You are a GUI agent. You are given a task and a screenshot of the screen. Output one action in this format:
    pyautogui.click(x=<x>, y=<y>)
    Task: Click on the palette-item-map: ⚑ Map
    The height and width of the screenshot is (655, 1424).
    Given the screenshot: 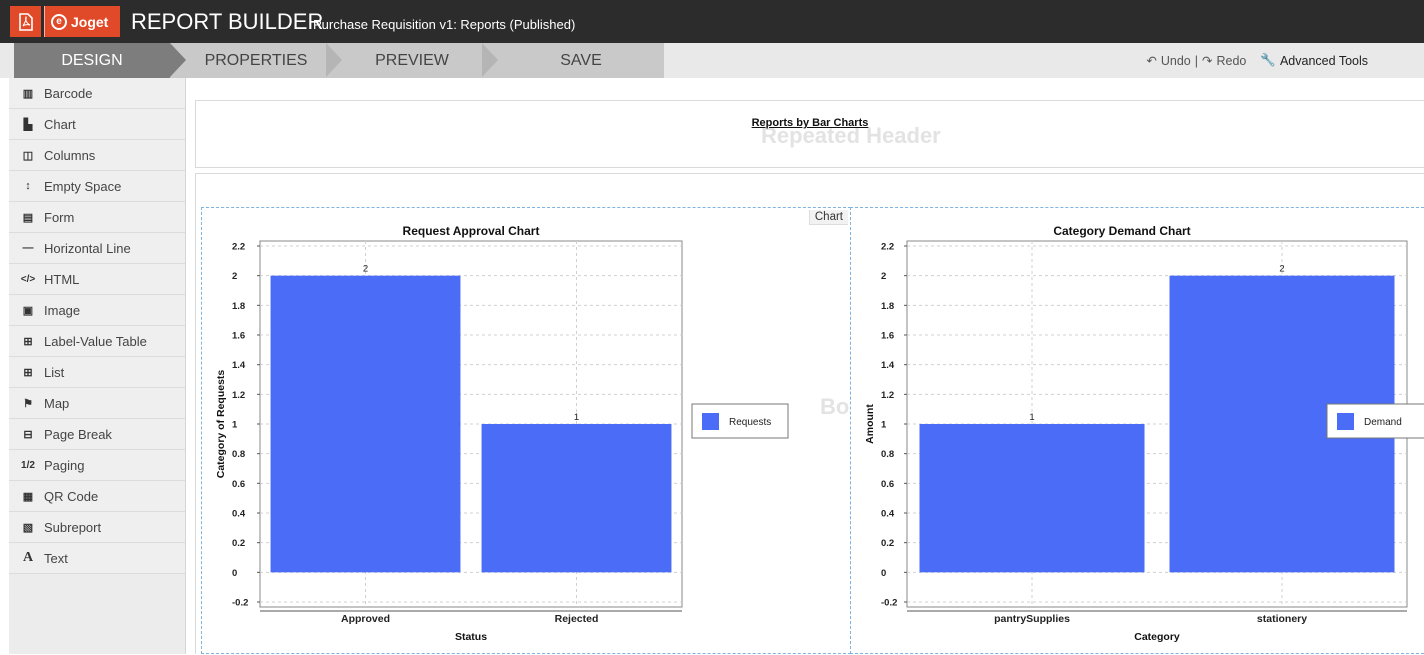 What is the action you would take?
    pyautogui.click(x=97, y=403)
    